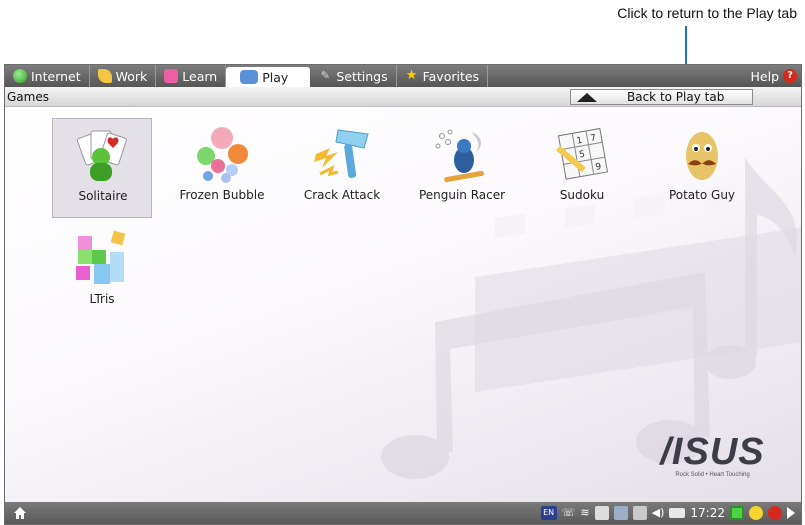  What do you see at coordinates (200, 76) in the screenshot?
I see `tab-learn-label: Learn` at bounding box center [200, 76].